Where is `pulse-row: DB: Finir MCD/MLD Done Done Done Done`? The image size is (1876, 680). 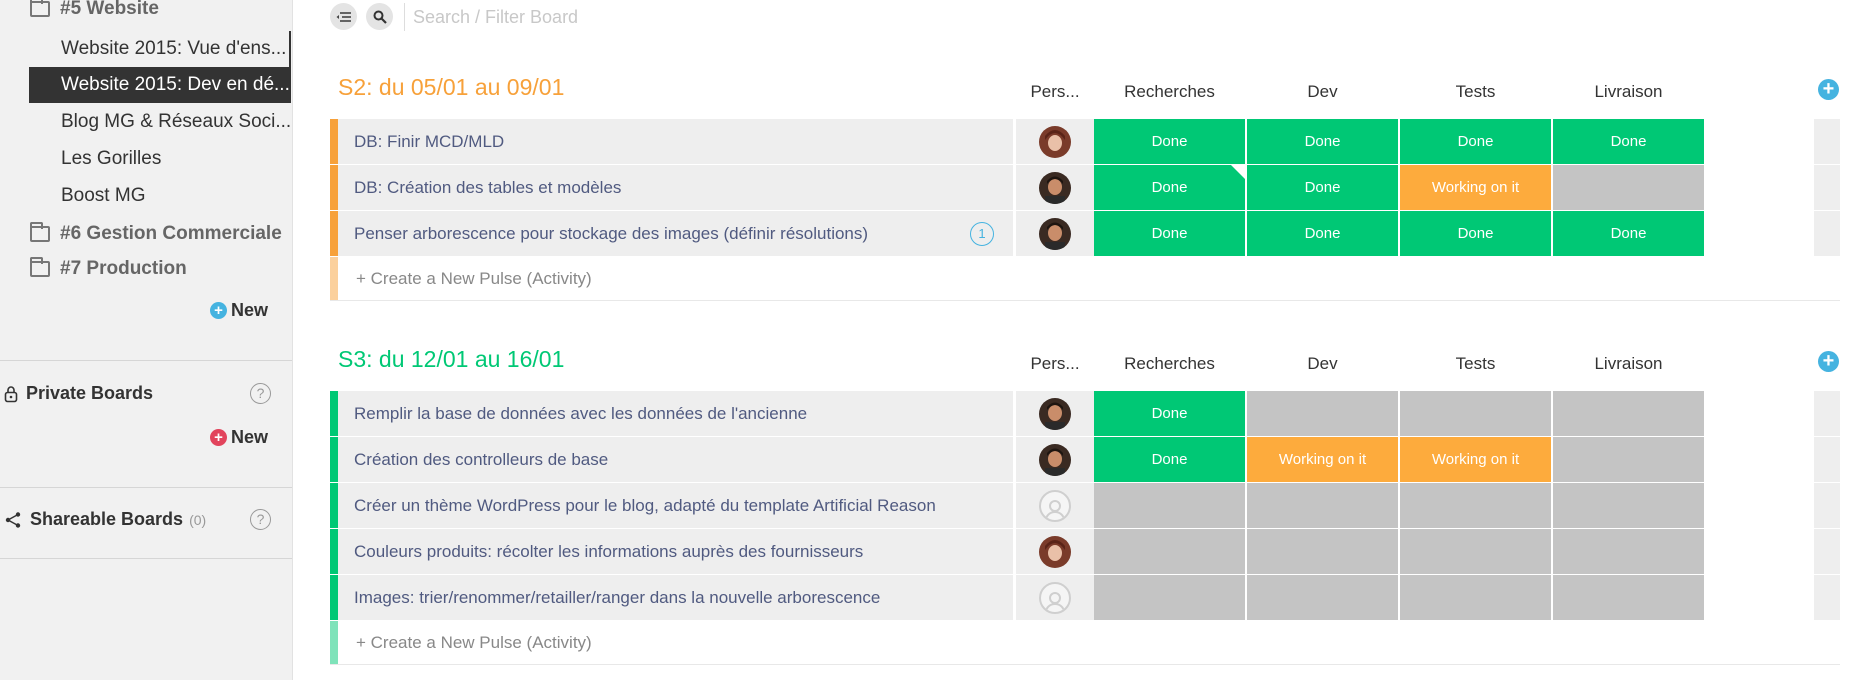
pulse-row: DB: Finir MCD/MLD Done Done Done Done is located at coordinates (1085, 142).